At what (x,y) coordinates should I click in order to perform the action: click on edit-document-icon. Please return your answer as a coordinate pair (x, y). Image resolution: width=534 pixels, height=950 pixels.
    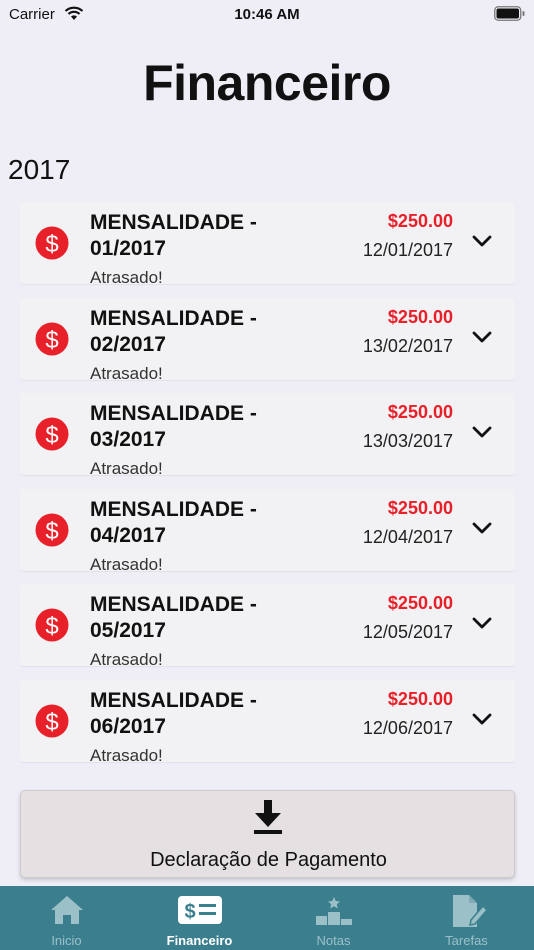
    Looking at the image, I should click on (469, 911).